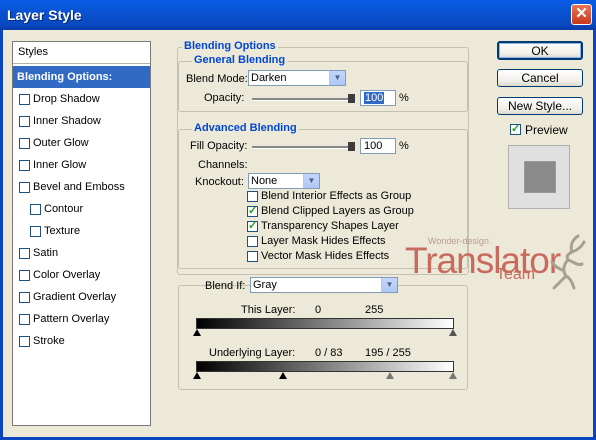 The width and height of the screenshot is (596, 440). Describe the element at coordinates (66, 99) in the screenshot. I see `sidebar-item-label: Drop Shadow` at that location.